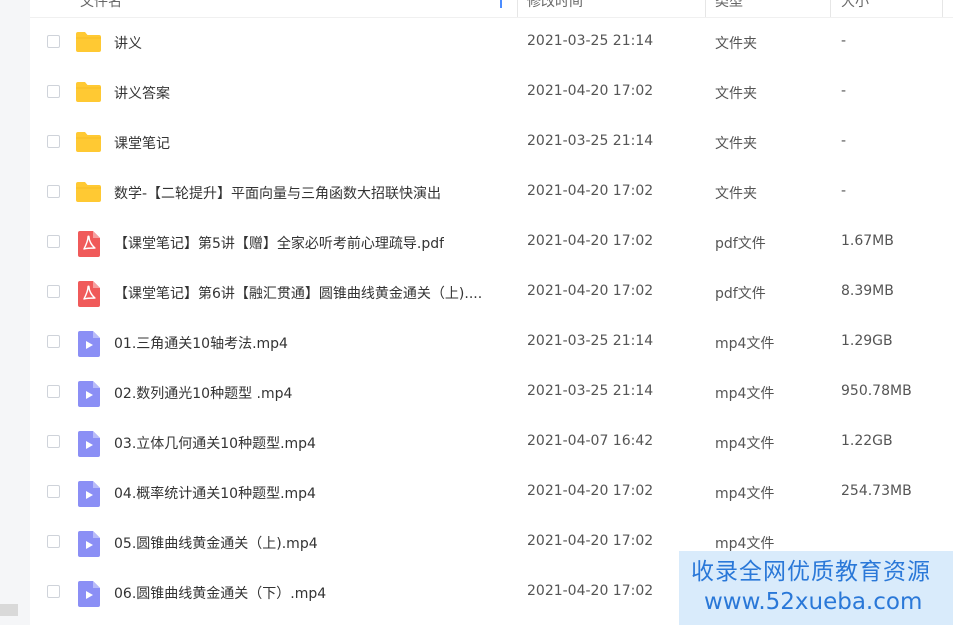  Describe the element at coordinates (867, 341) in the screenshot. I see `file-size: 1.29GB` at that location.